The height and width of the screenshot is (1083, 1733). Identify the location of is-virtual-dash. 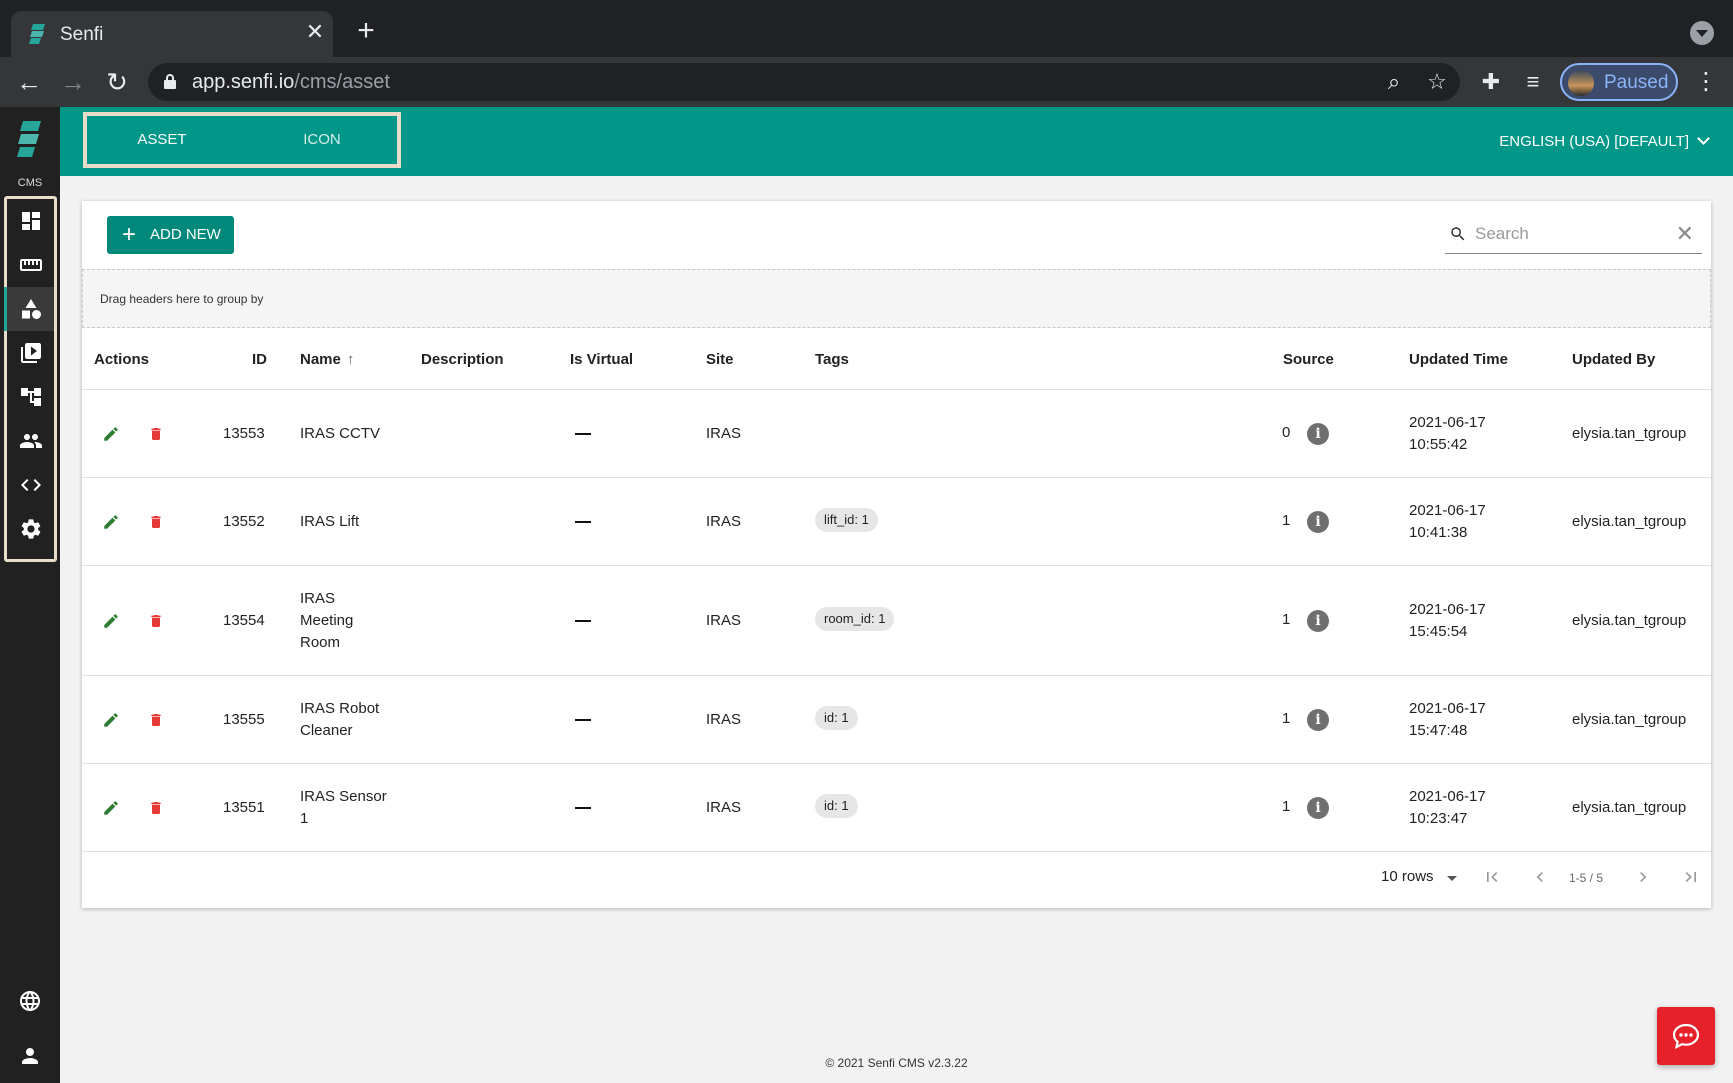
(583, 522).